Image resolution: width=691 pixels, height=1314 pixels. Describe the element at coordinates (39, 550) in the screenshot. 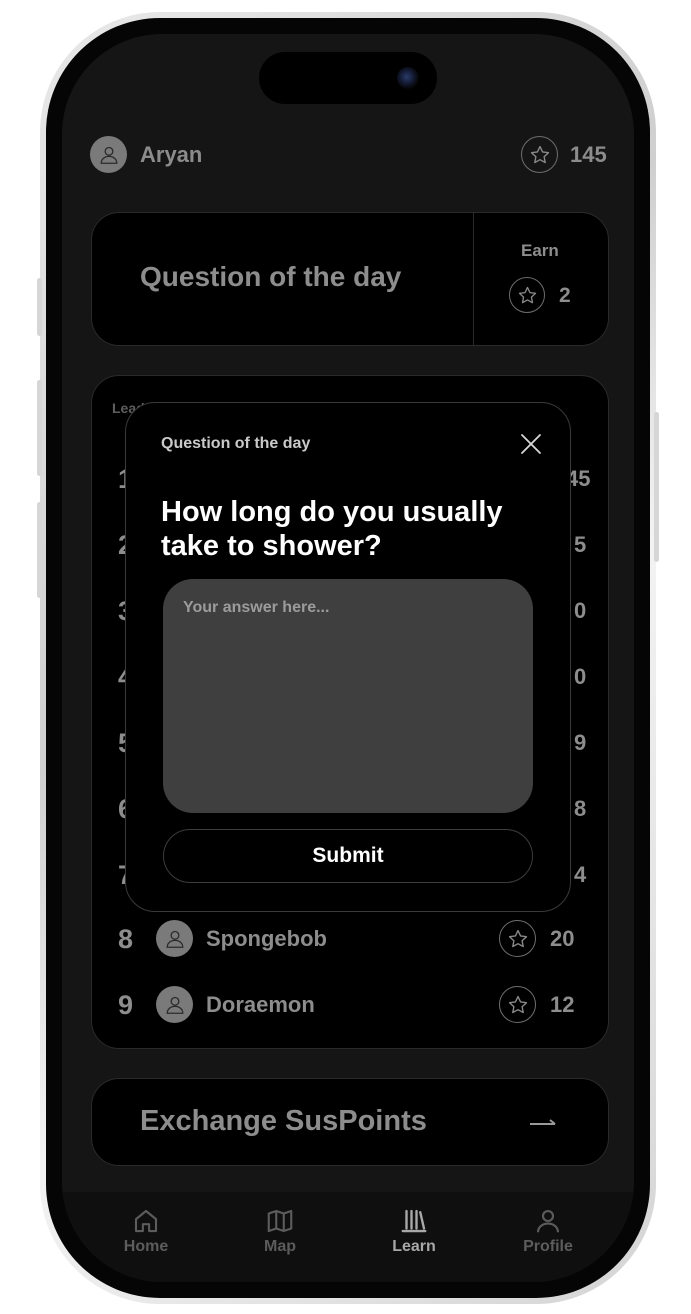

I see `volume-down-button` at that location.